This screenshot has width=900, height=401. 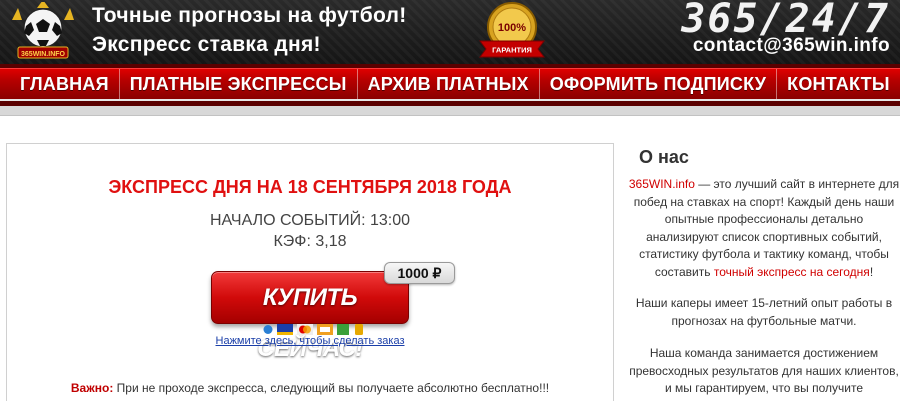 I want to click on start-label: НАЧАЛО СОБЫТИЙ:, so click(x=287, y=220).